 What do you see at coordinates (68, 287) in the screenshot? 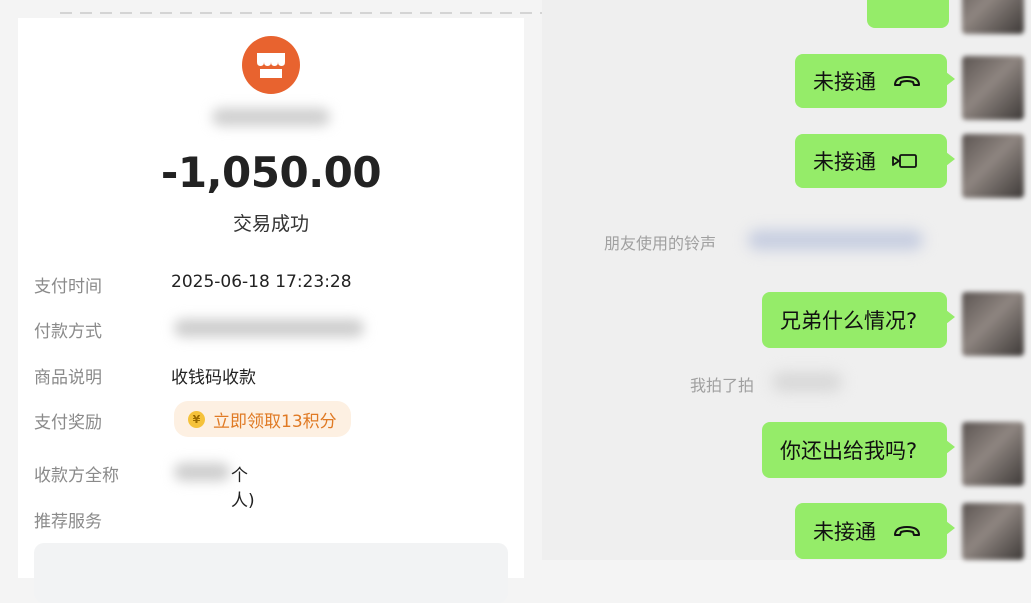
I see `detail-label: 支付时间` at bounding box center [68, 287].